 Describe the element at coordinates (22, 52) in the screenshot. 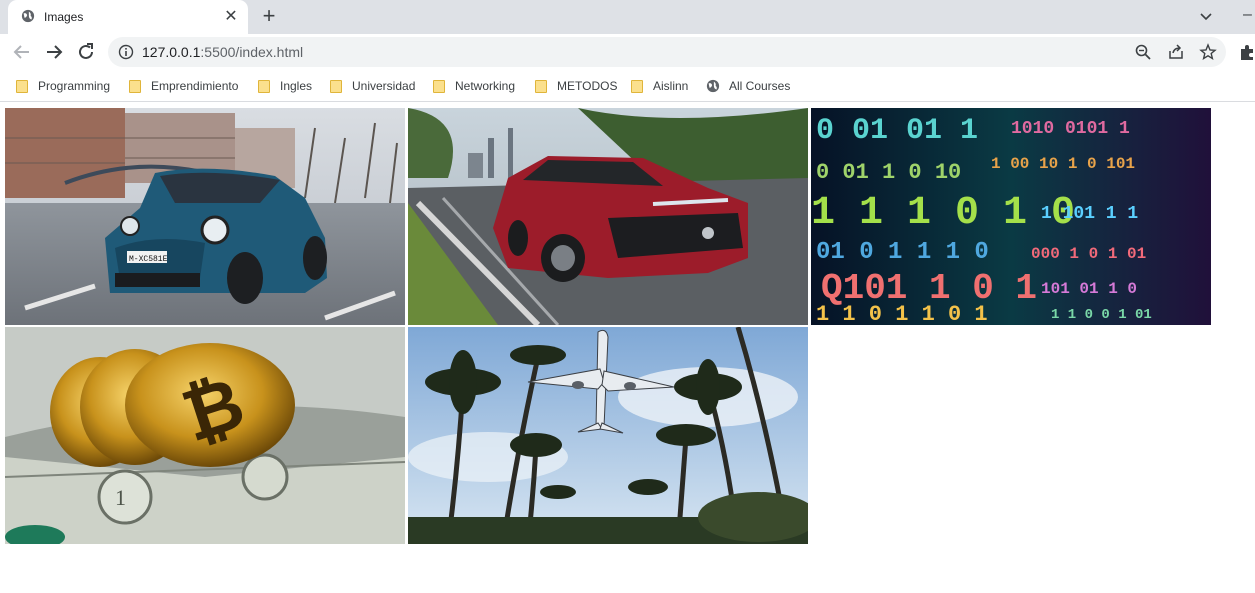

I see `back-arrow-icon` at that location.